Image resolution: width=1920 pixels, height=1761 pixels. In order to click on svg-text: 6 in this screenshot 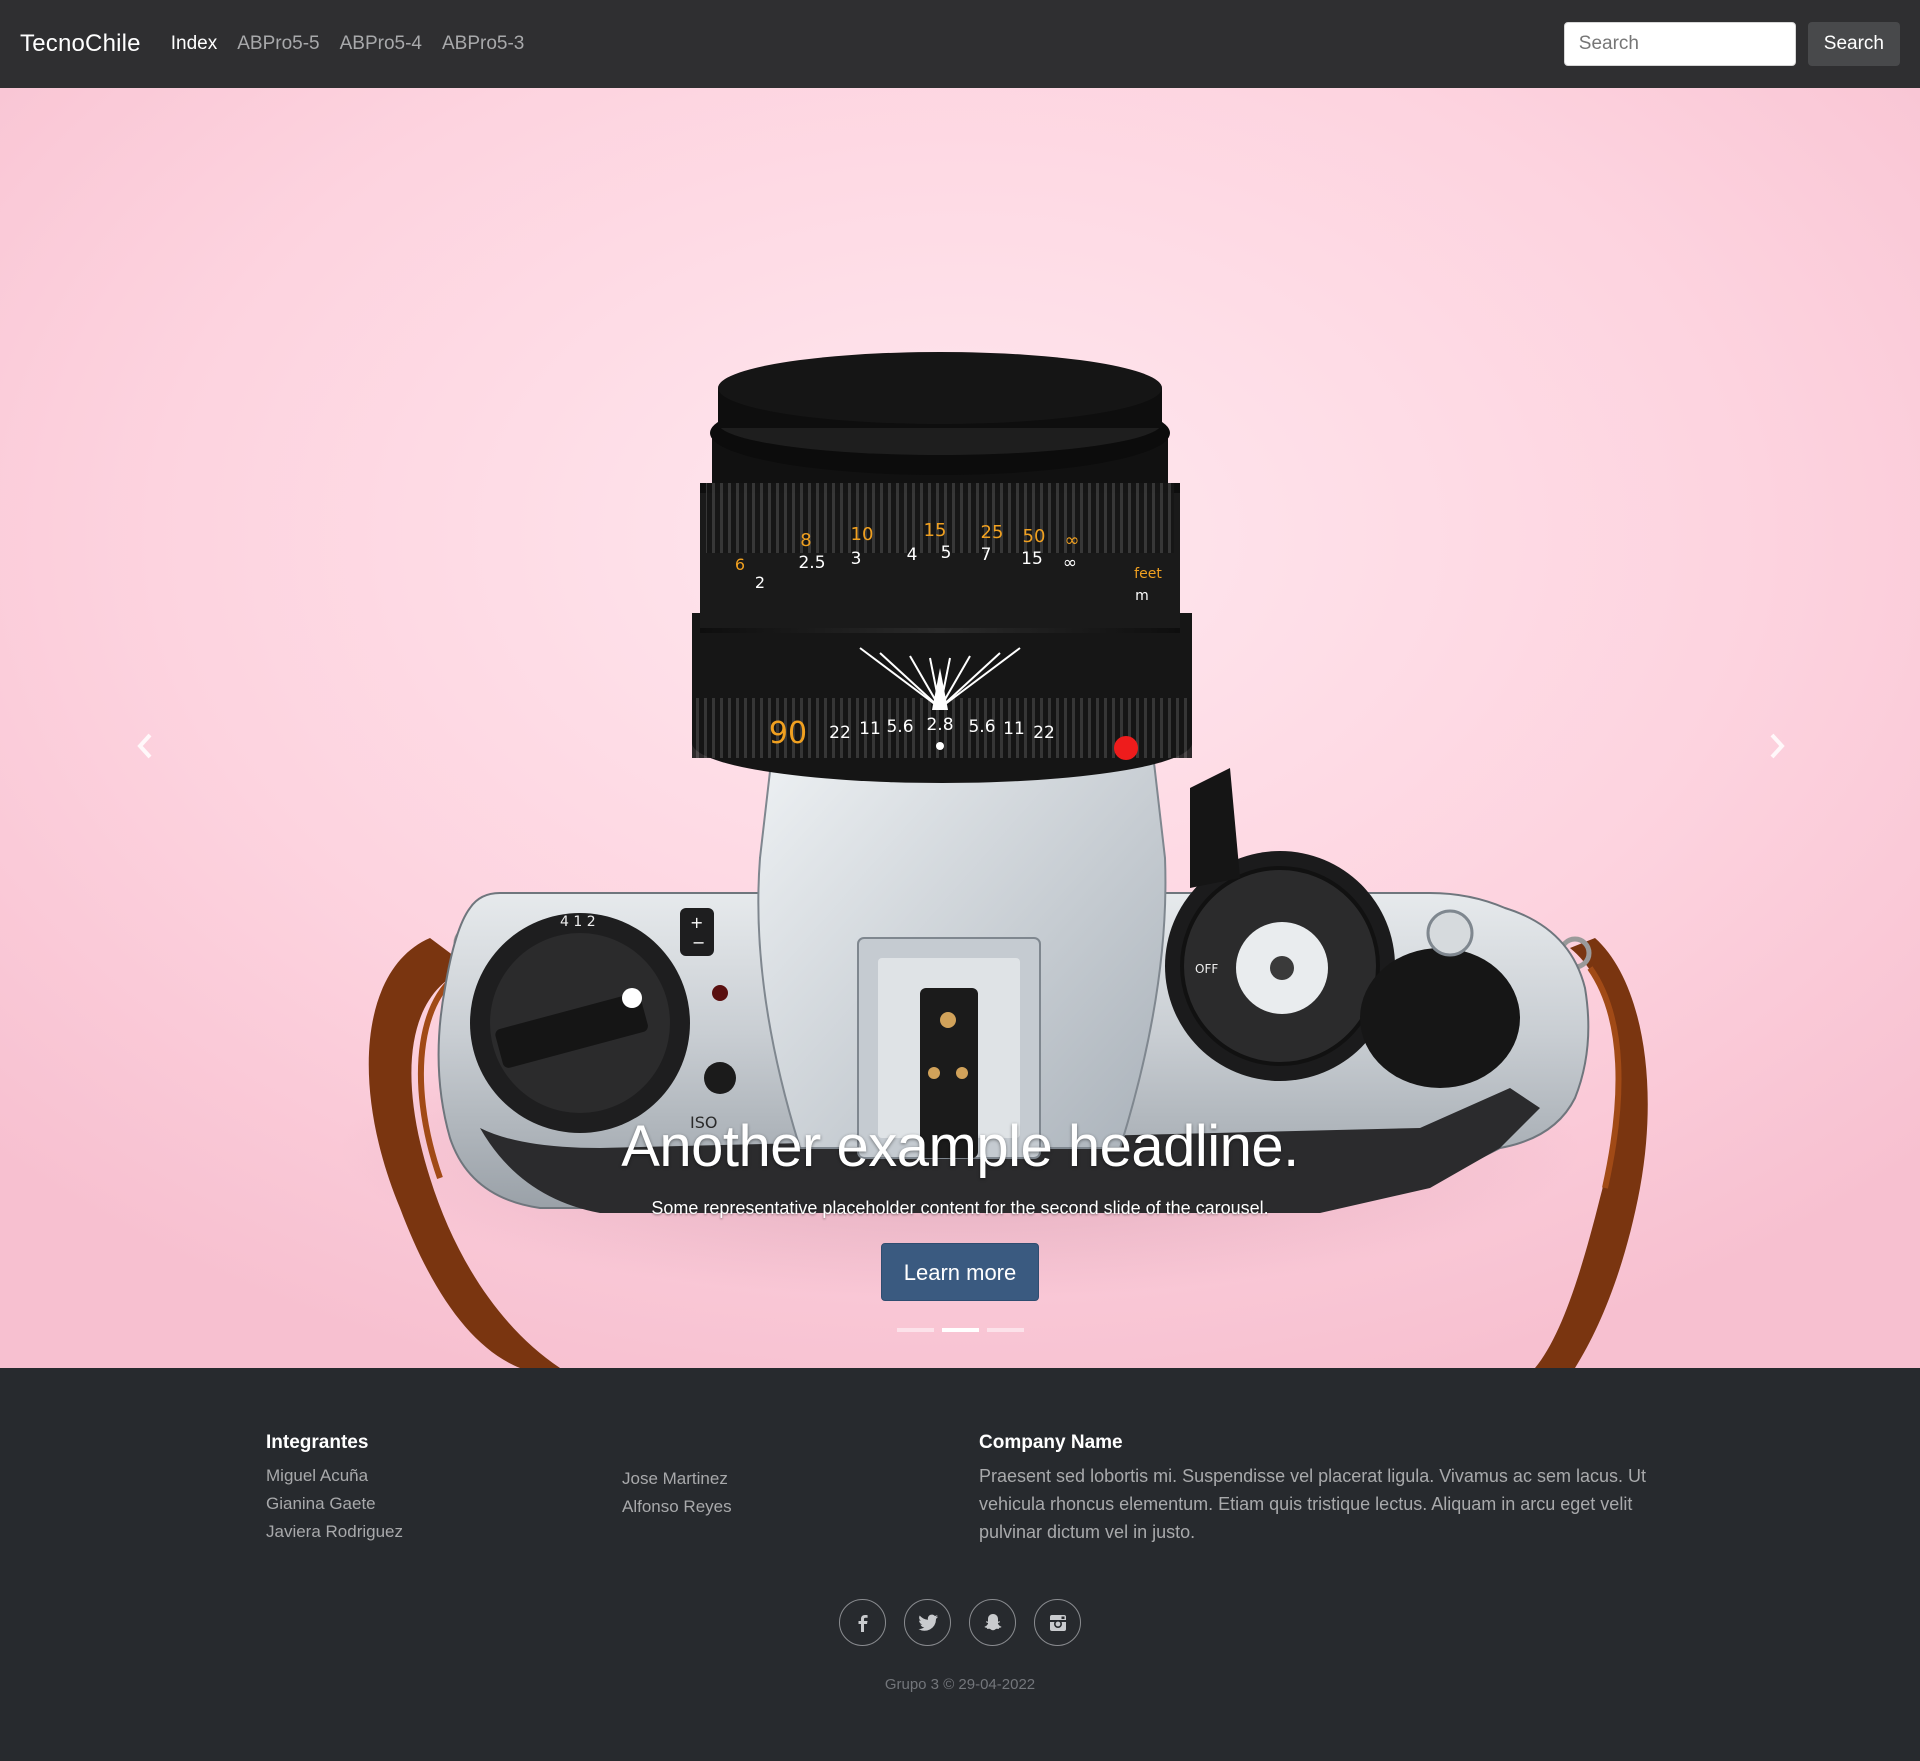, I will do `click(740, 564)`.